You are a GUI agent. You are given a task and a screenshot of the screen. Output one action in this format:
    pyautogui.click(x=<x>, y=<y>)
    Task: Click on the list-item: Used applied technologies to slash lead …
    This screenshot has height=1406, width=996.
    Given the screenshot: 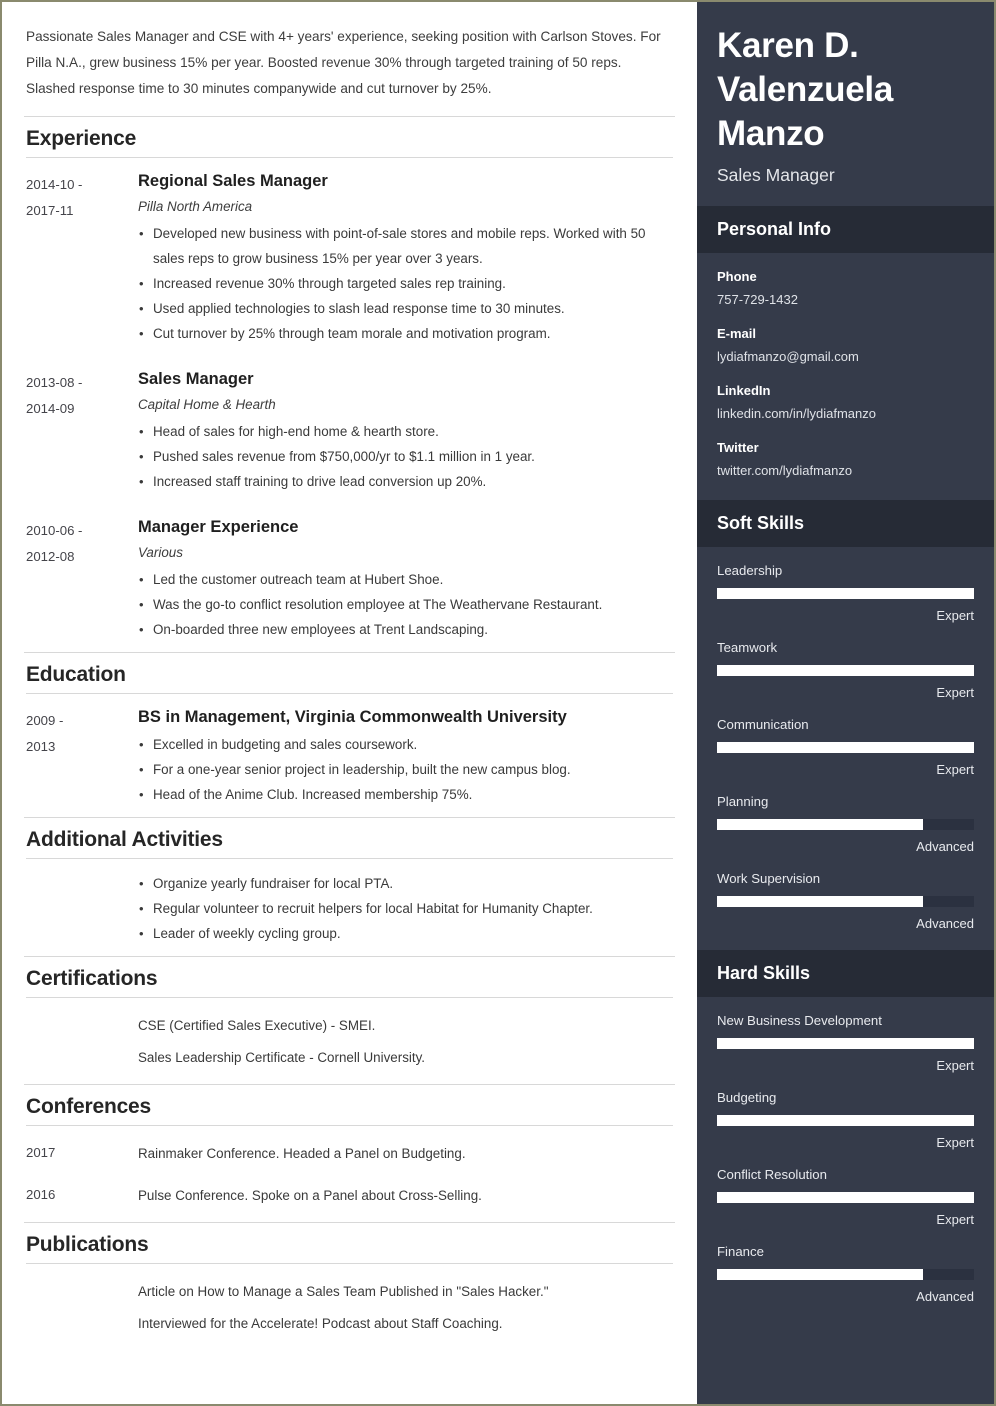 What is the action you would take?
    pyautogui.click(x=405, y=308)
    